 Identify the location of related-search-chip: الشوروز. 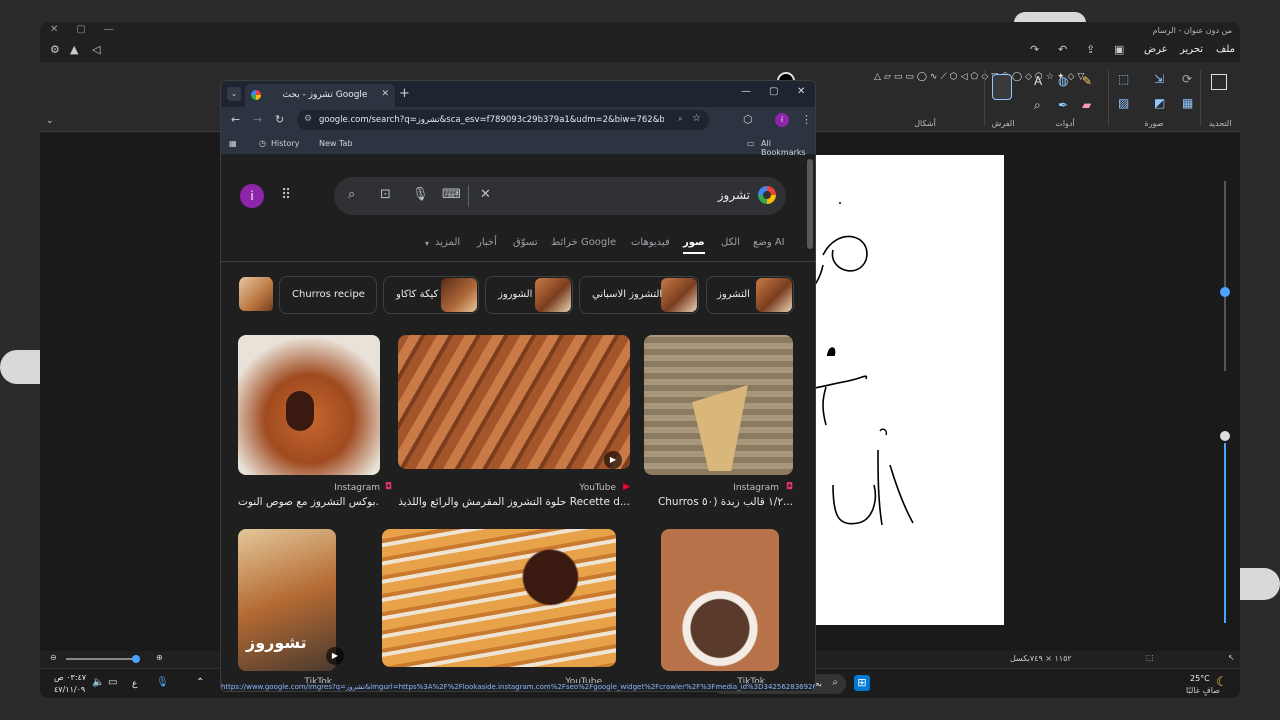
(529, 295).